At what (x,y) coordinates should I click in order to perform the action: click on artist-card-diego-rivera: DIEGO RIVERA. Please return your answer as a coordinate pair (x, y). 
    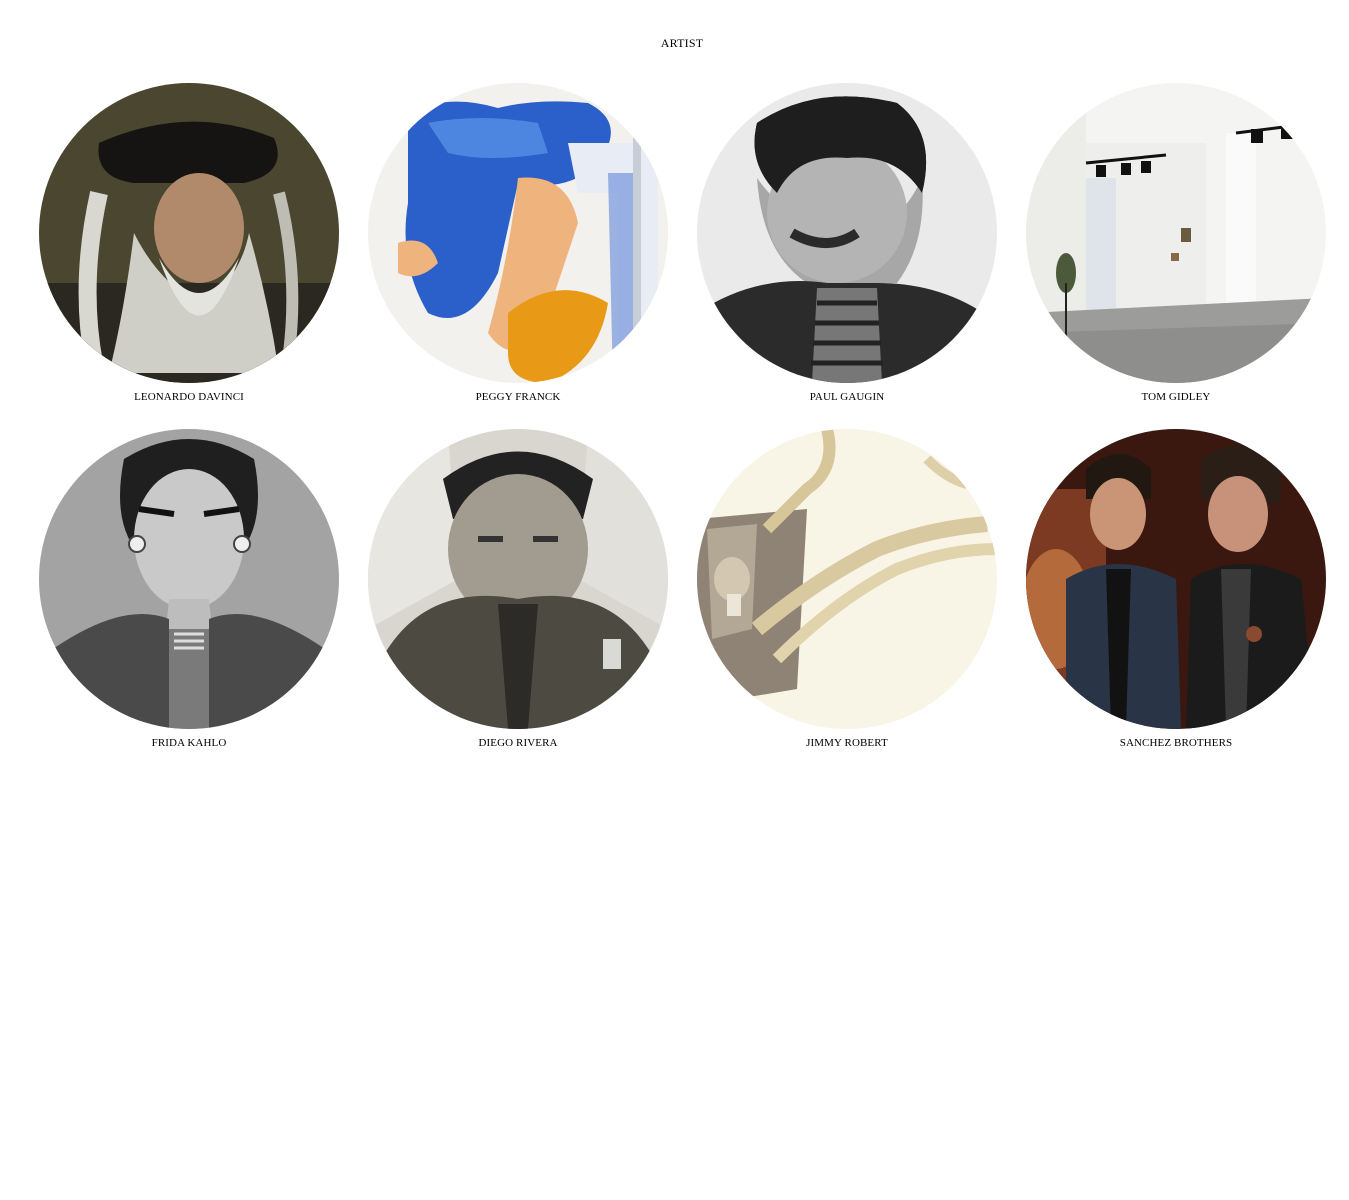
    Looking at the image, I should click on (518, 594).